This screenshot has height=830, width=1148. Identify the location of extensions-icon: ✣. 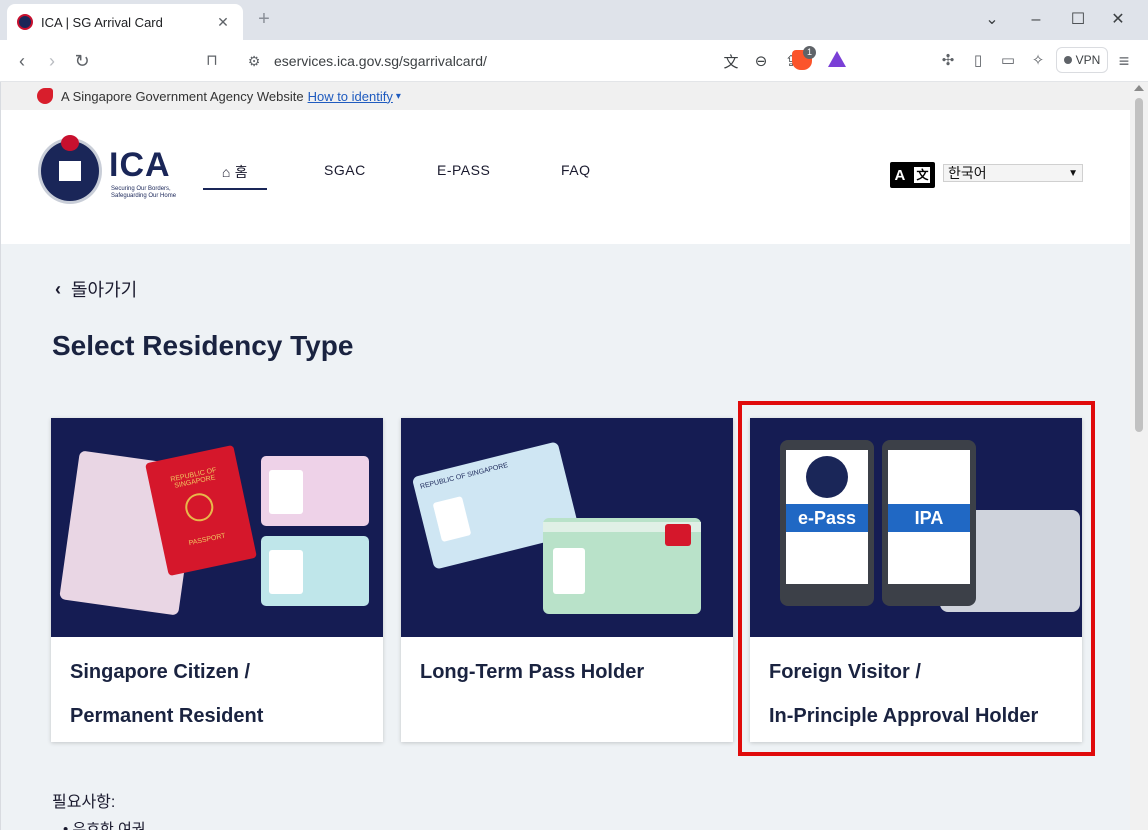
(948, 61).